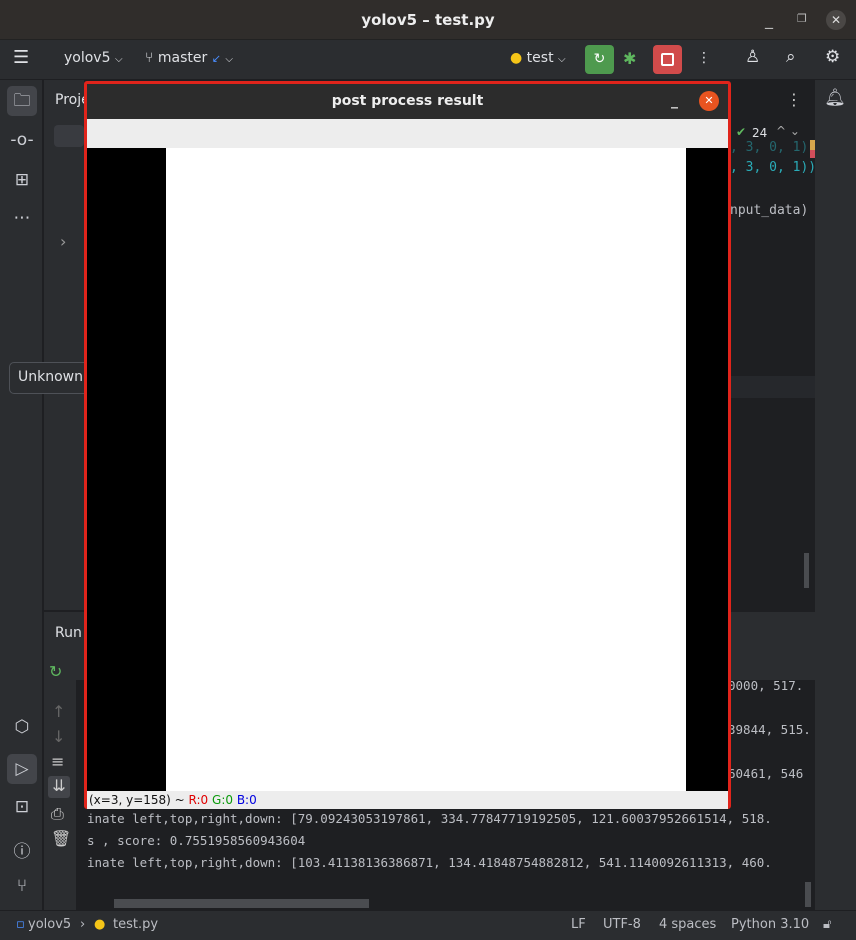  I want to click on scroll-up-icon: ↑, so click(58, 711).